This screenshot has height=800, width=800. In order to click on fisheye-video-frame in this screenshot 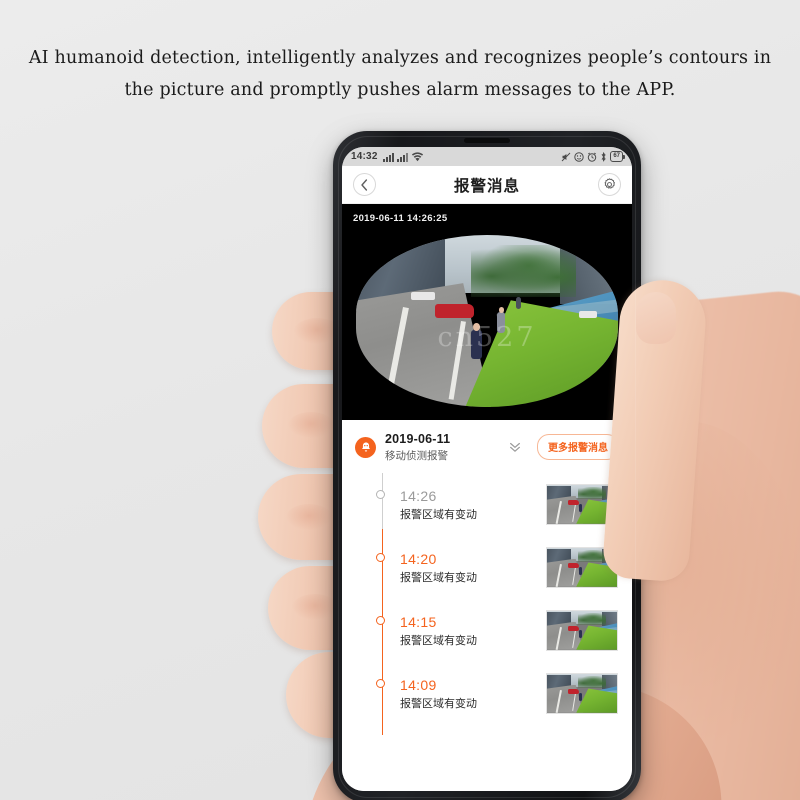, I will do `click(487, 321)`.